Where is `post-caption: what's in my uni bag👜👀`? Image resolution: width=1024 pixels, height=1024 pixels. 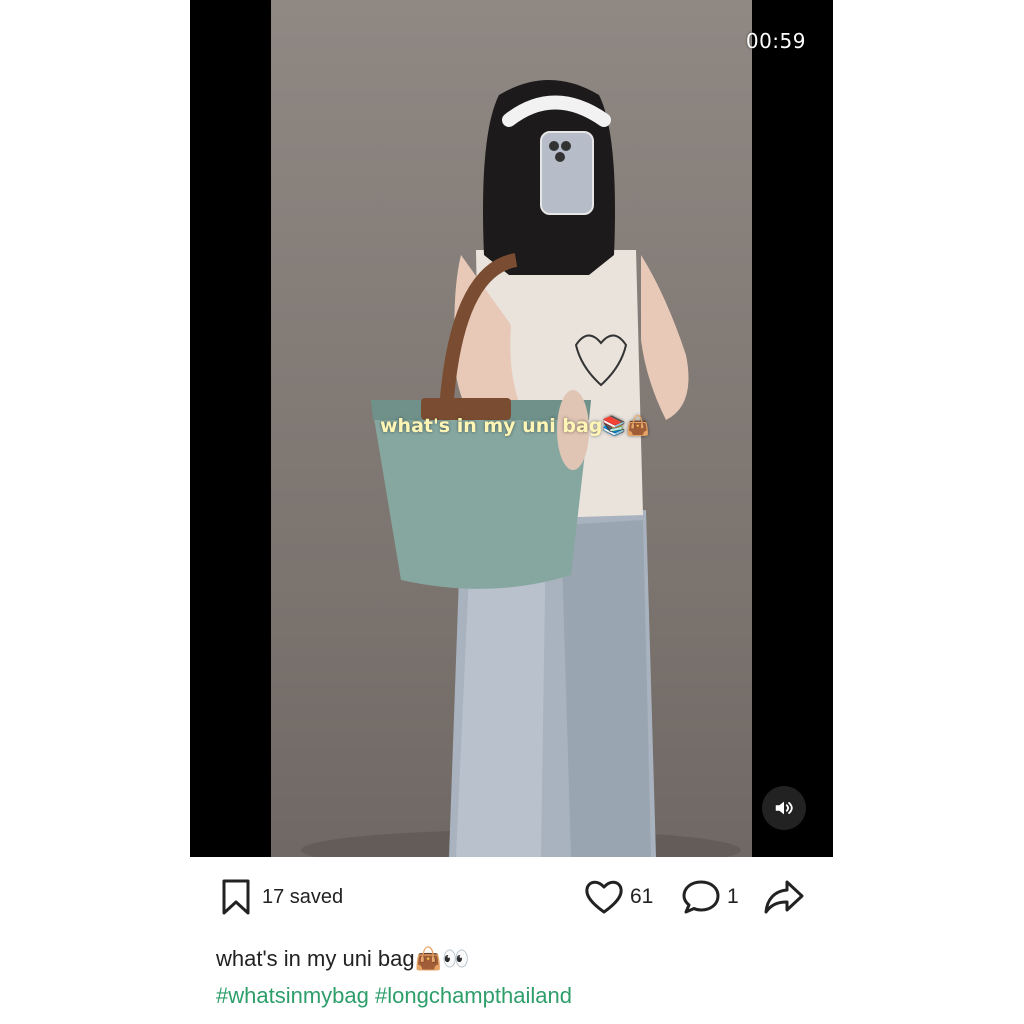
post-caption: what's in my uni bag👜👀 is located at coordinates (343, 958).